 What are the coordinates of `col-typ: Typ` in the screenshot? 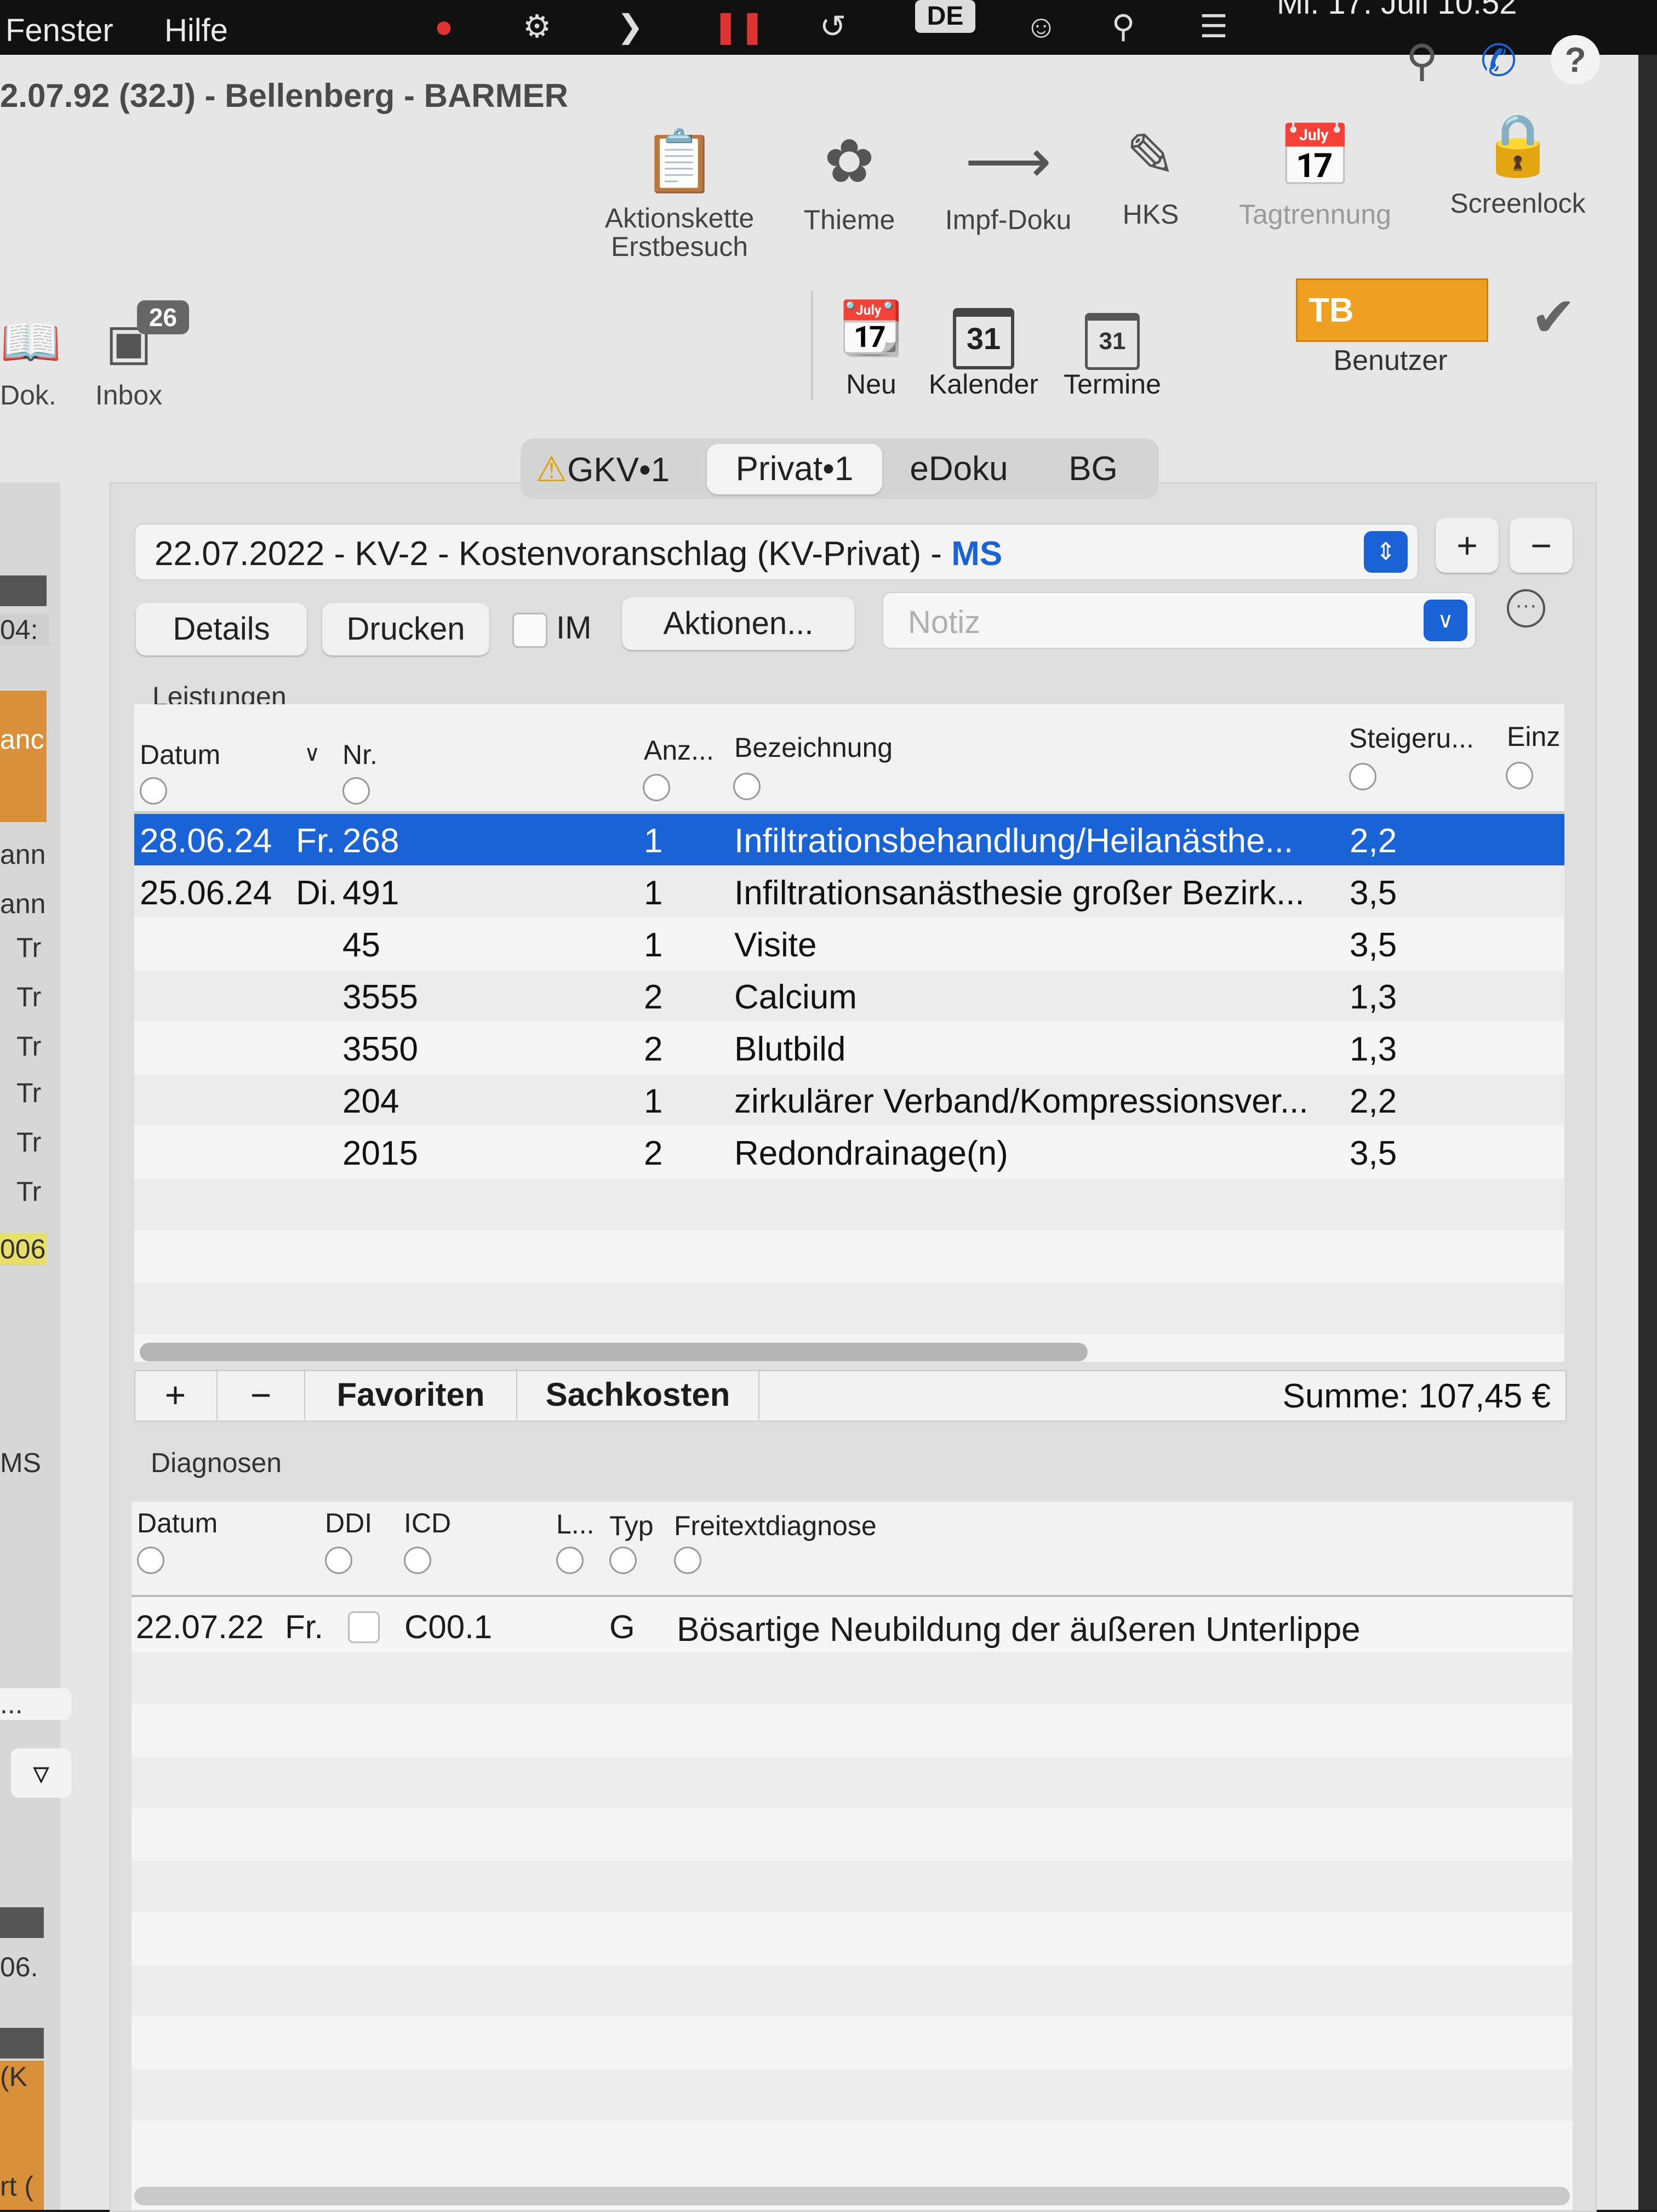 It's located at (631, 1526).